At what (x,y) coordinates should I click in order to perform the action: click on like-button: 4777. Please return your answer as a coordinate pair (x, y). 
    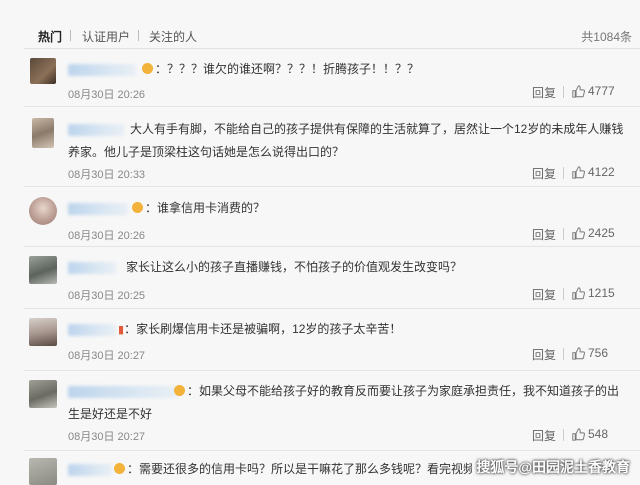
    Looking at the image, I should click on (593, 91).